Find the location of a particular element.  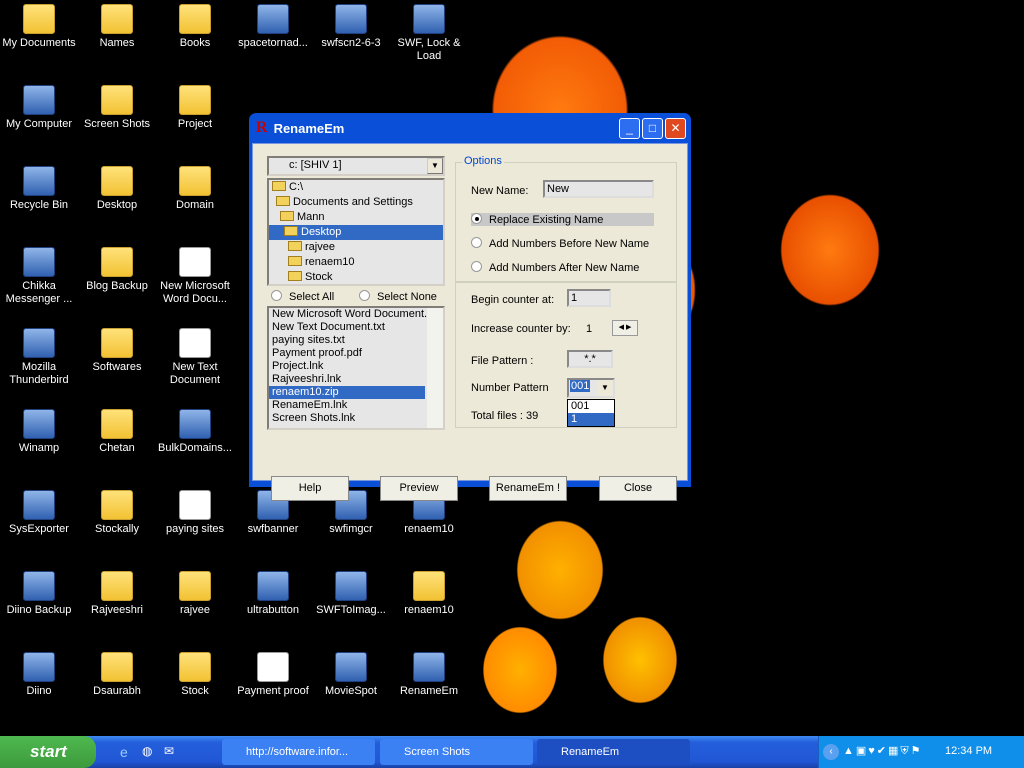

minimize-button: _ is located at coordinates (629, 128).